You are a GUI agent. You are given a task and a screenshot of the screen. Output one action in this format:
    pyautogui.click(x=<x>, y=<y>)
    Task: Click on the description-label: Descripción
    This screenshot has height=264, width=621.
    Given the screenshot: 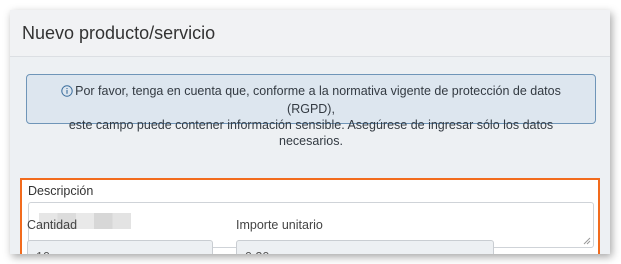 What is the action you would take?
    pyautogui.click(x=61, y=191)
    